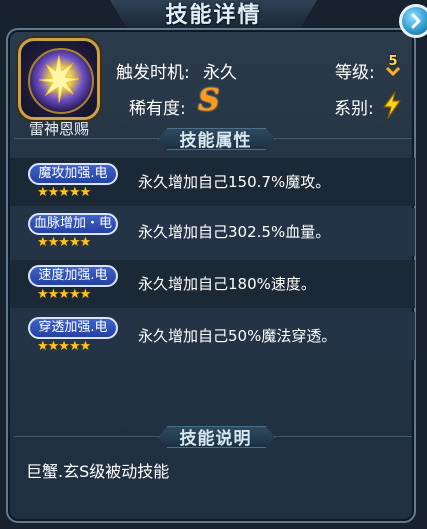 The height and width of the screenshot is (529, 427). I want to click on section-header-attributes: 技能属性, so click(216, 138).